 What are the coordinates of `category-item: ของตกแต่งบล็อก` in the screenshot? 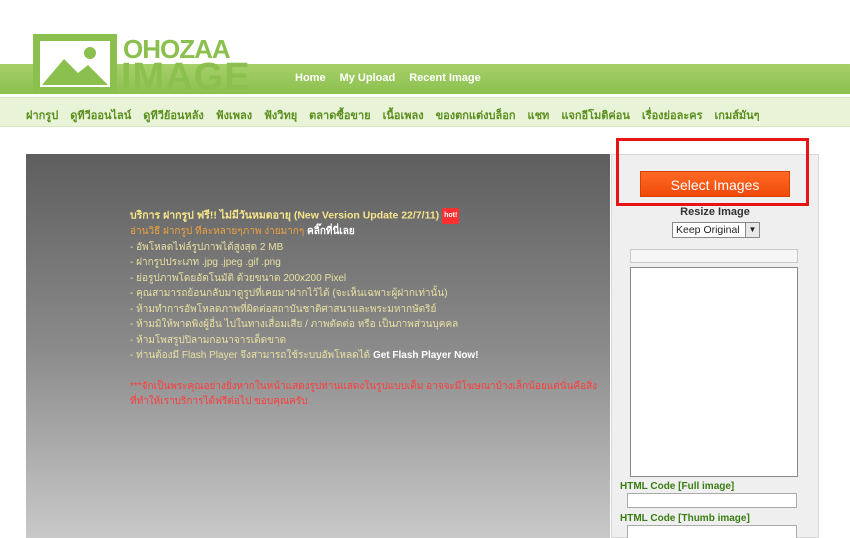 It's located at (476, 115).